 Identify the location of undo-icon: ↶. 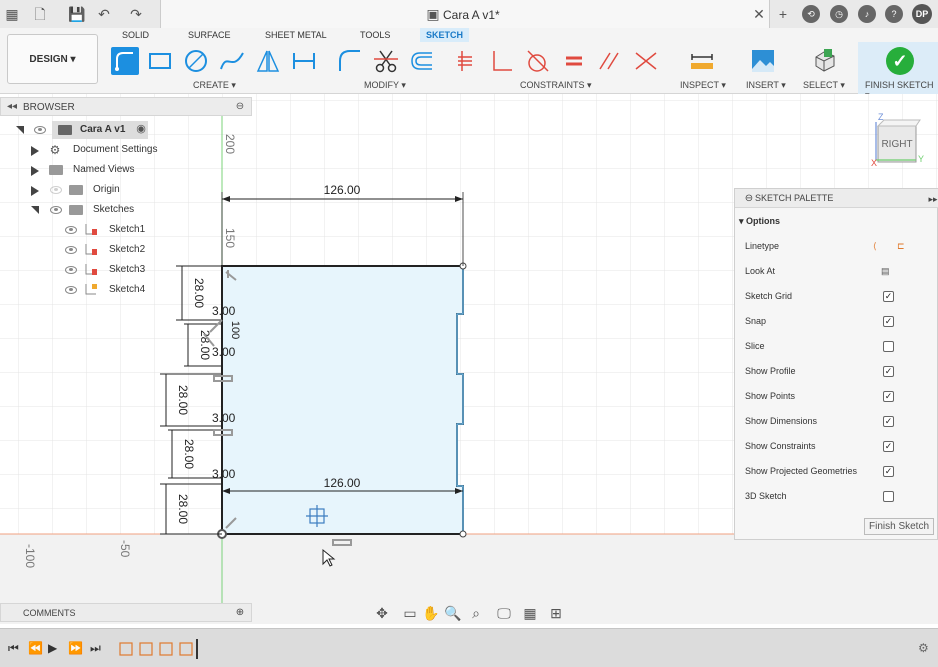
(104, 14).